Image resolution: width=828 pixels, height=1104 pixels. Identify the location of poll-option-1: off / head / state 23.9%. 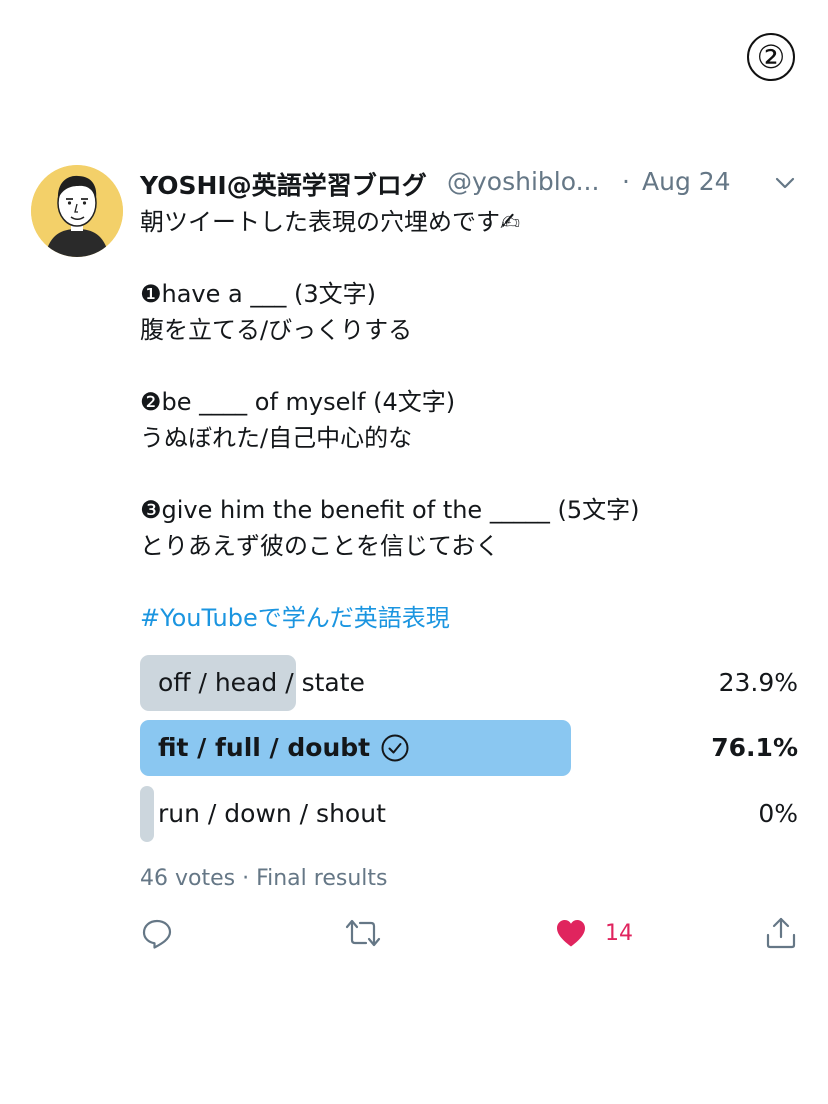
(469, 683).